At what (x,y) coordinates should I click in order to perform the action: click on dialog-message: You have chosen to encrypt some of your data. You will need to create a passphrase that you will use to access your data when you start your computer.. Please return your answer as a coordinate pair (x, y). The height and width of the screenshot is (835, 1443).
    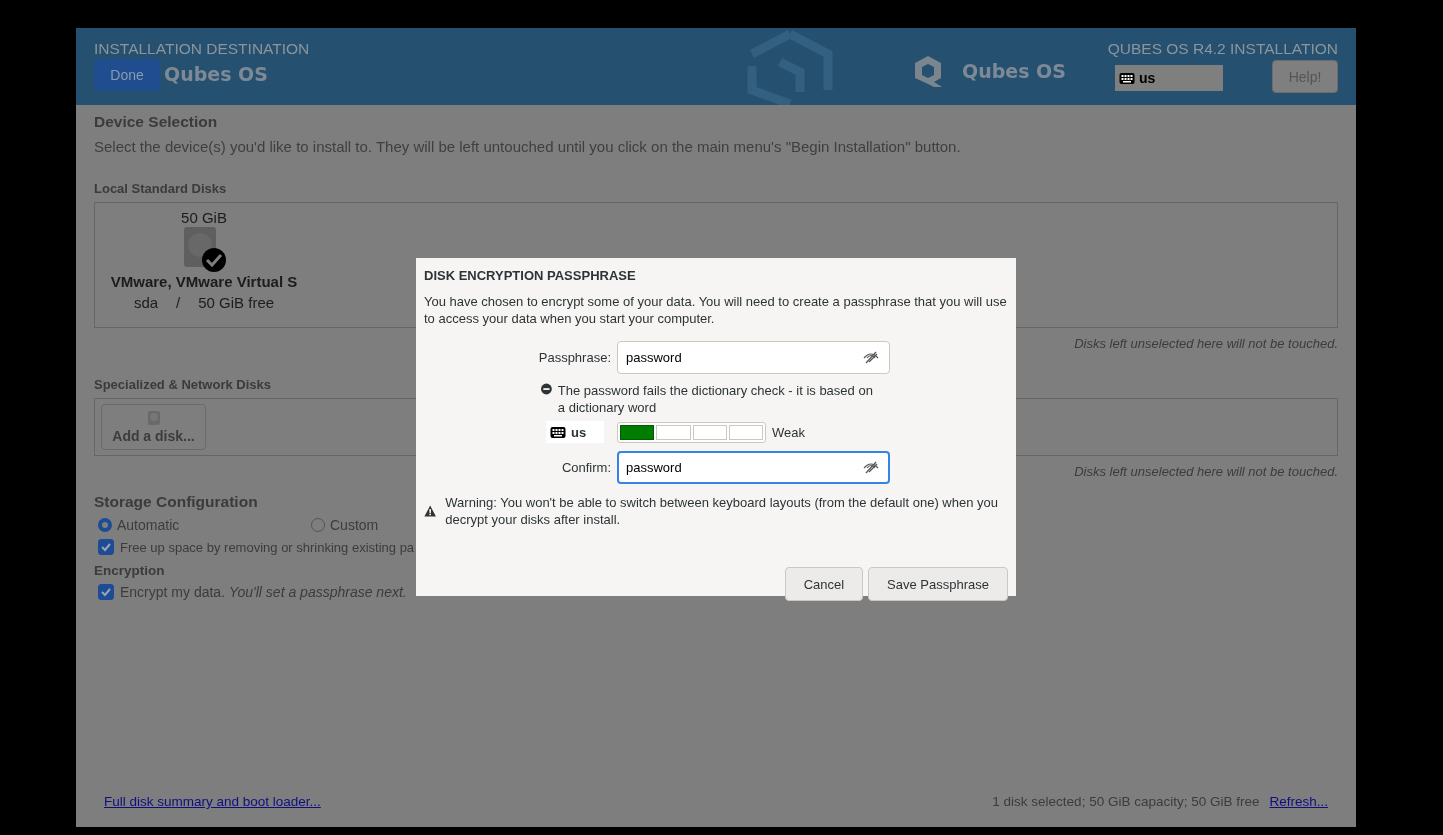
    Looking at the image, I should click on (716, 310).